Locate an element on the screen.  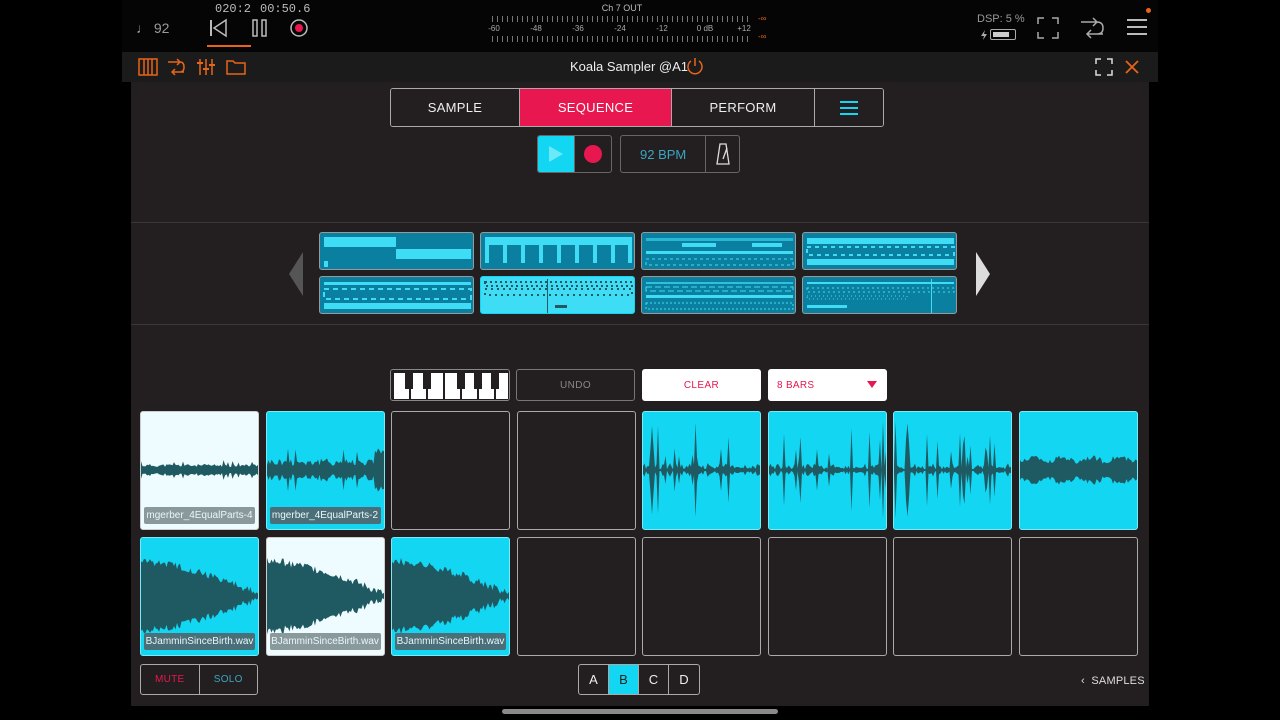
power-icon is located at coordinates (695, 66).